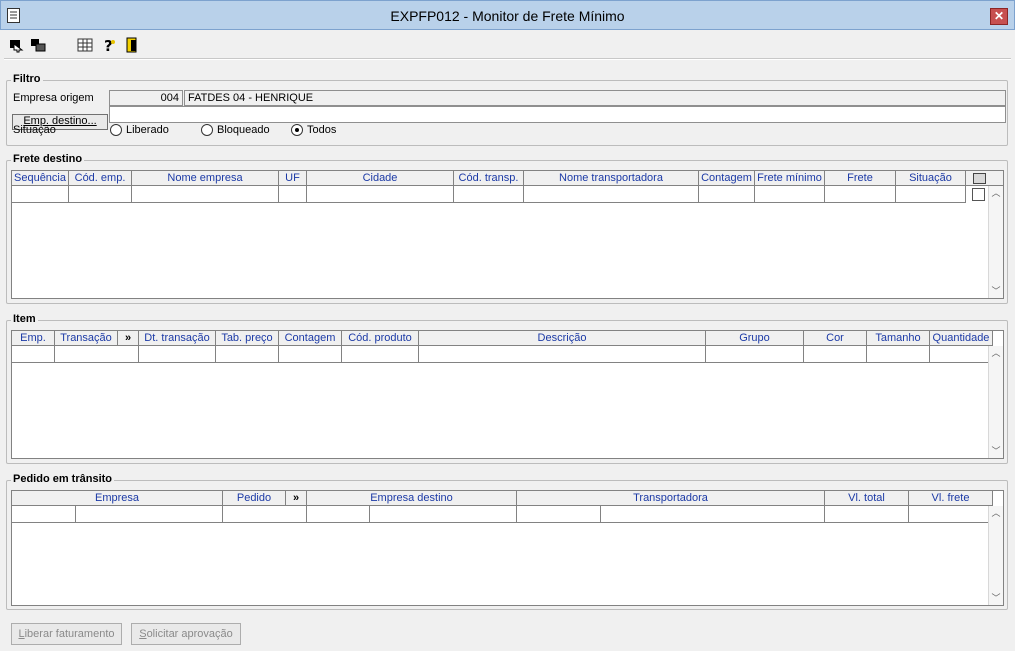  I want to click on table-icon, so click(85, 45).